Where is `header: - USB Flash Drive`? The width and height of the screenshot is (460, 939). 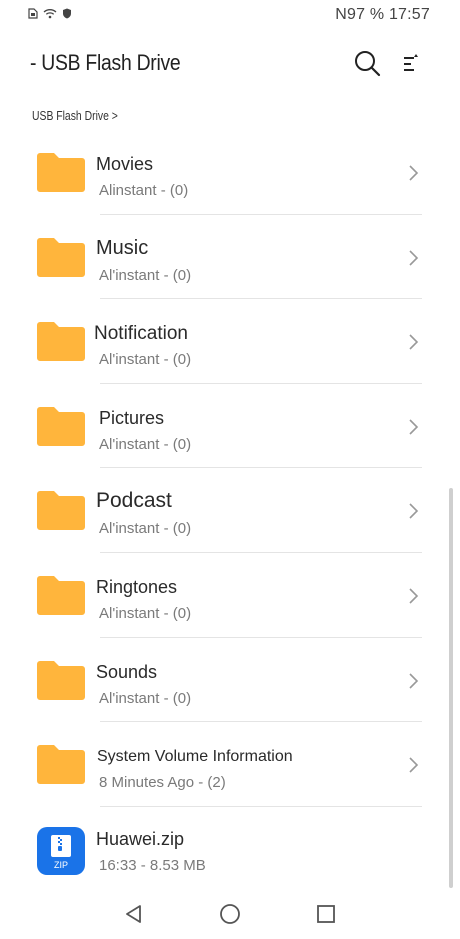
header: - USB Flash Drive is located at coordinates (230, 63).